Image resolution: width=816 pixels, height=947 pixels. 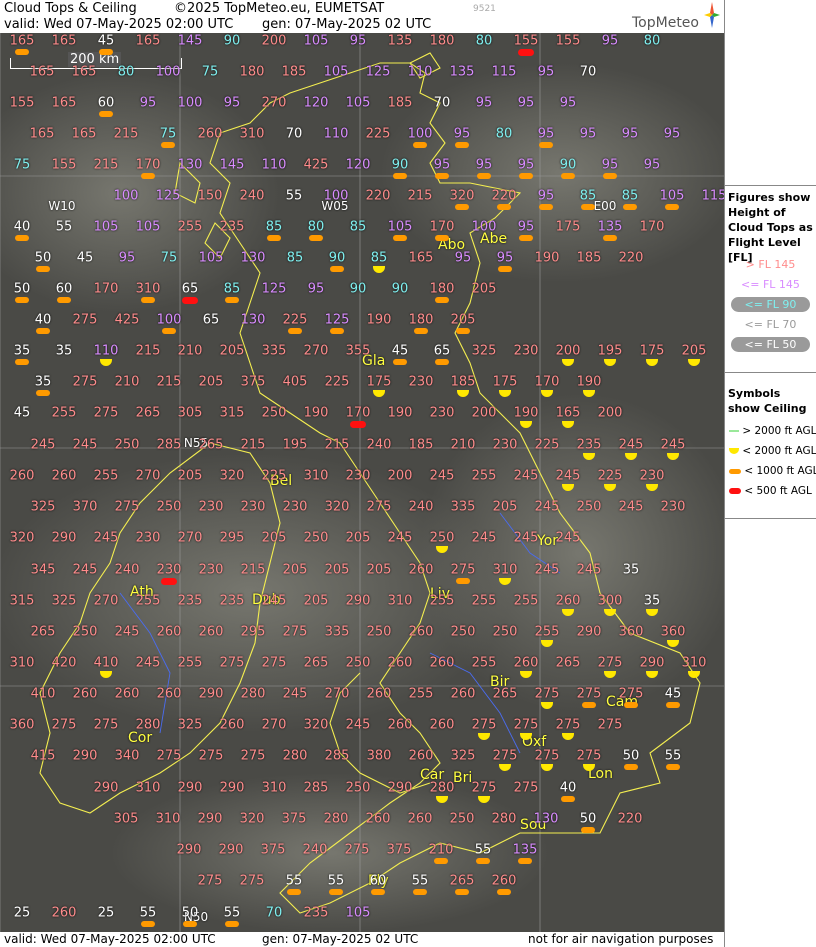 I want to click on footer-generated-time: gen: 07-May-2025 02 UTC, so click(x=340, y=939).